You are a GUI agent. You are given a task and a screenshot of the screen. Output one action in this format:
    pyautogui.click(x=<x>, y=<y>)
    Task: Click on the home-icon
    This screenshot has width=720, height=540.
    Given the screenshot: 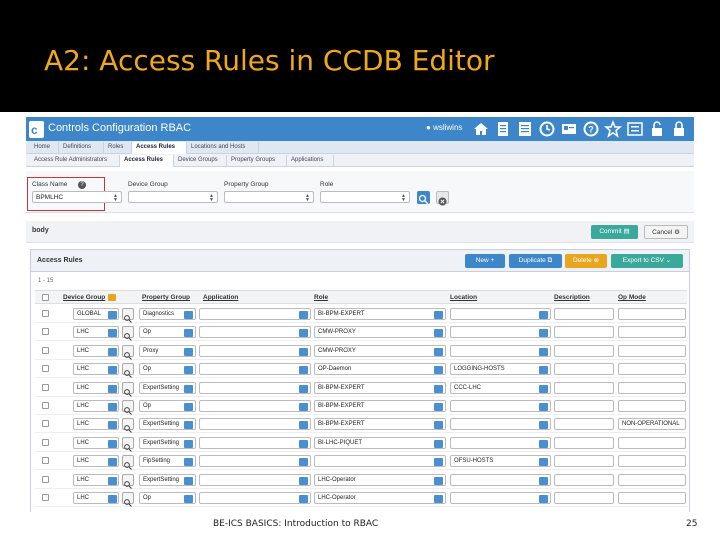 What is the action you would take?
    pyautogui.click(x=481, y=129)
    